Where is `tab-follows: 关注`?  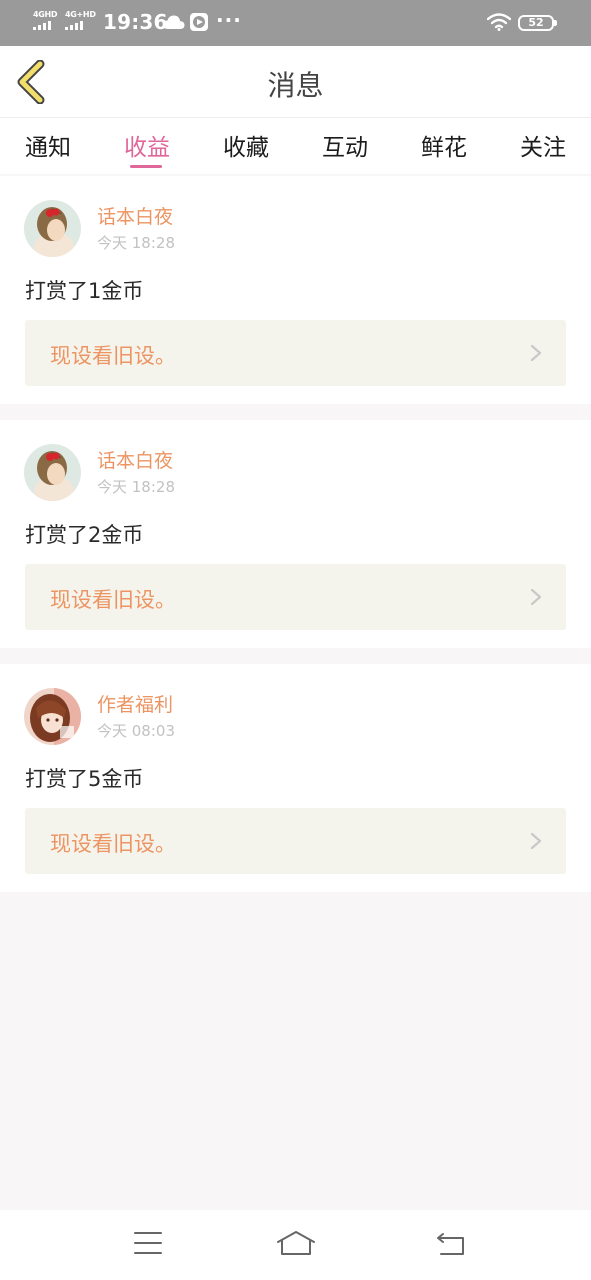
tab-follows: 关注 is located at coordinates (543, 145).